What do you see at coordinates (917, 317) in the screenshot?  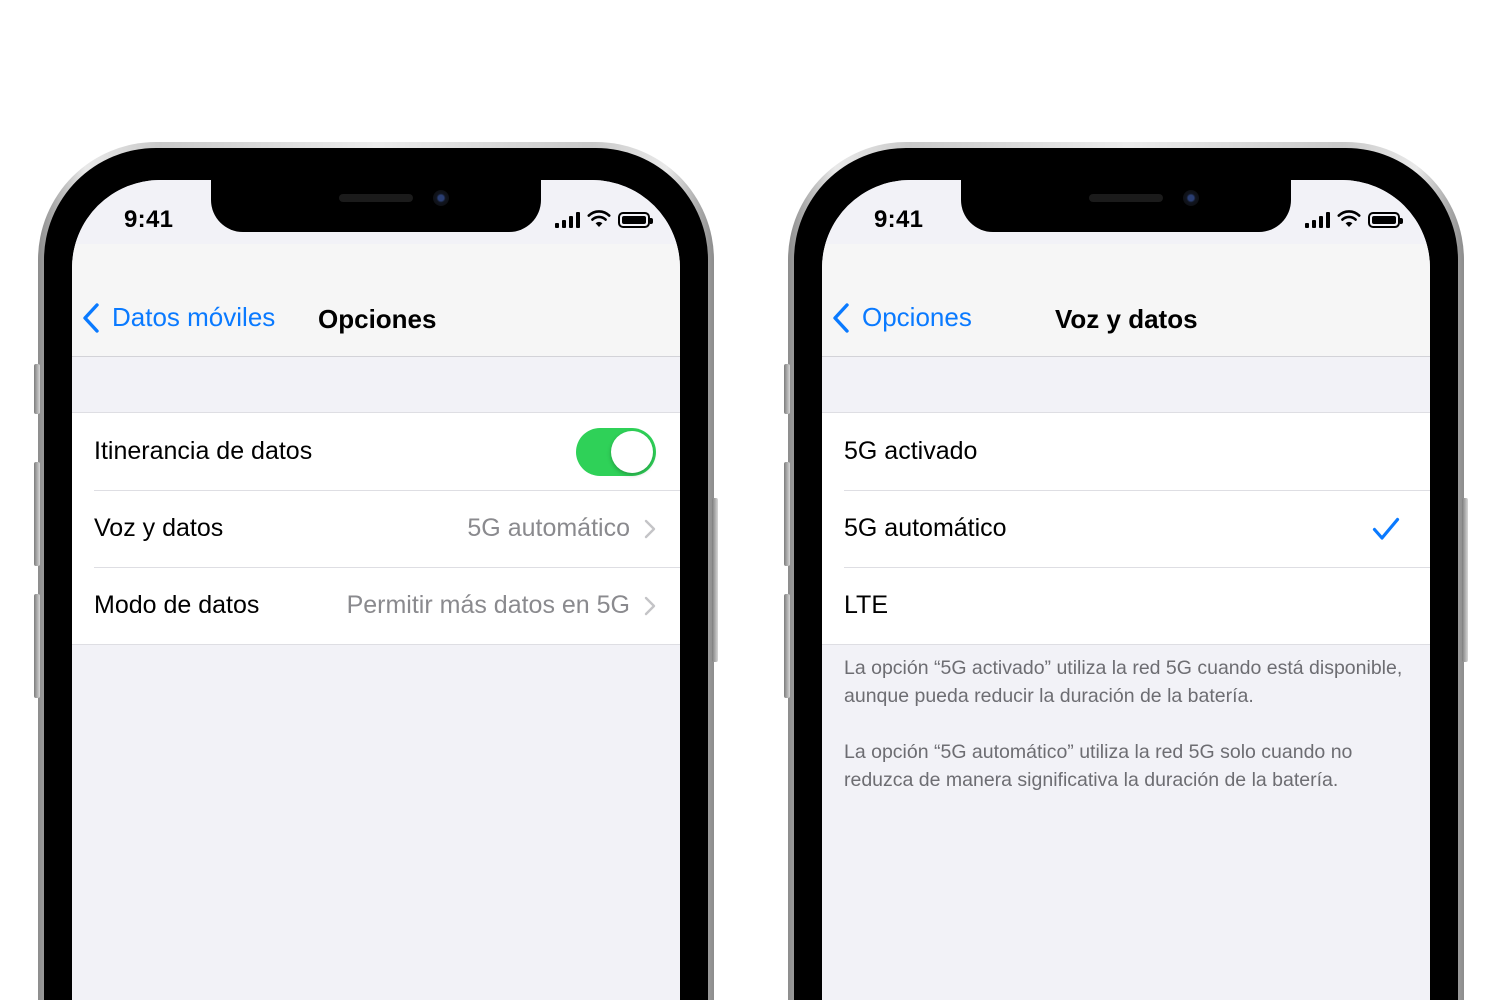 I see `back-label: Opciones` at bounding box center [917, 317].